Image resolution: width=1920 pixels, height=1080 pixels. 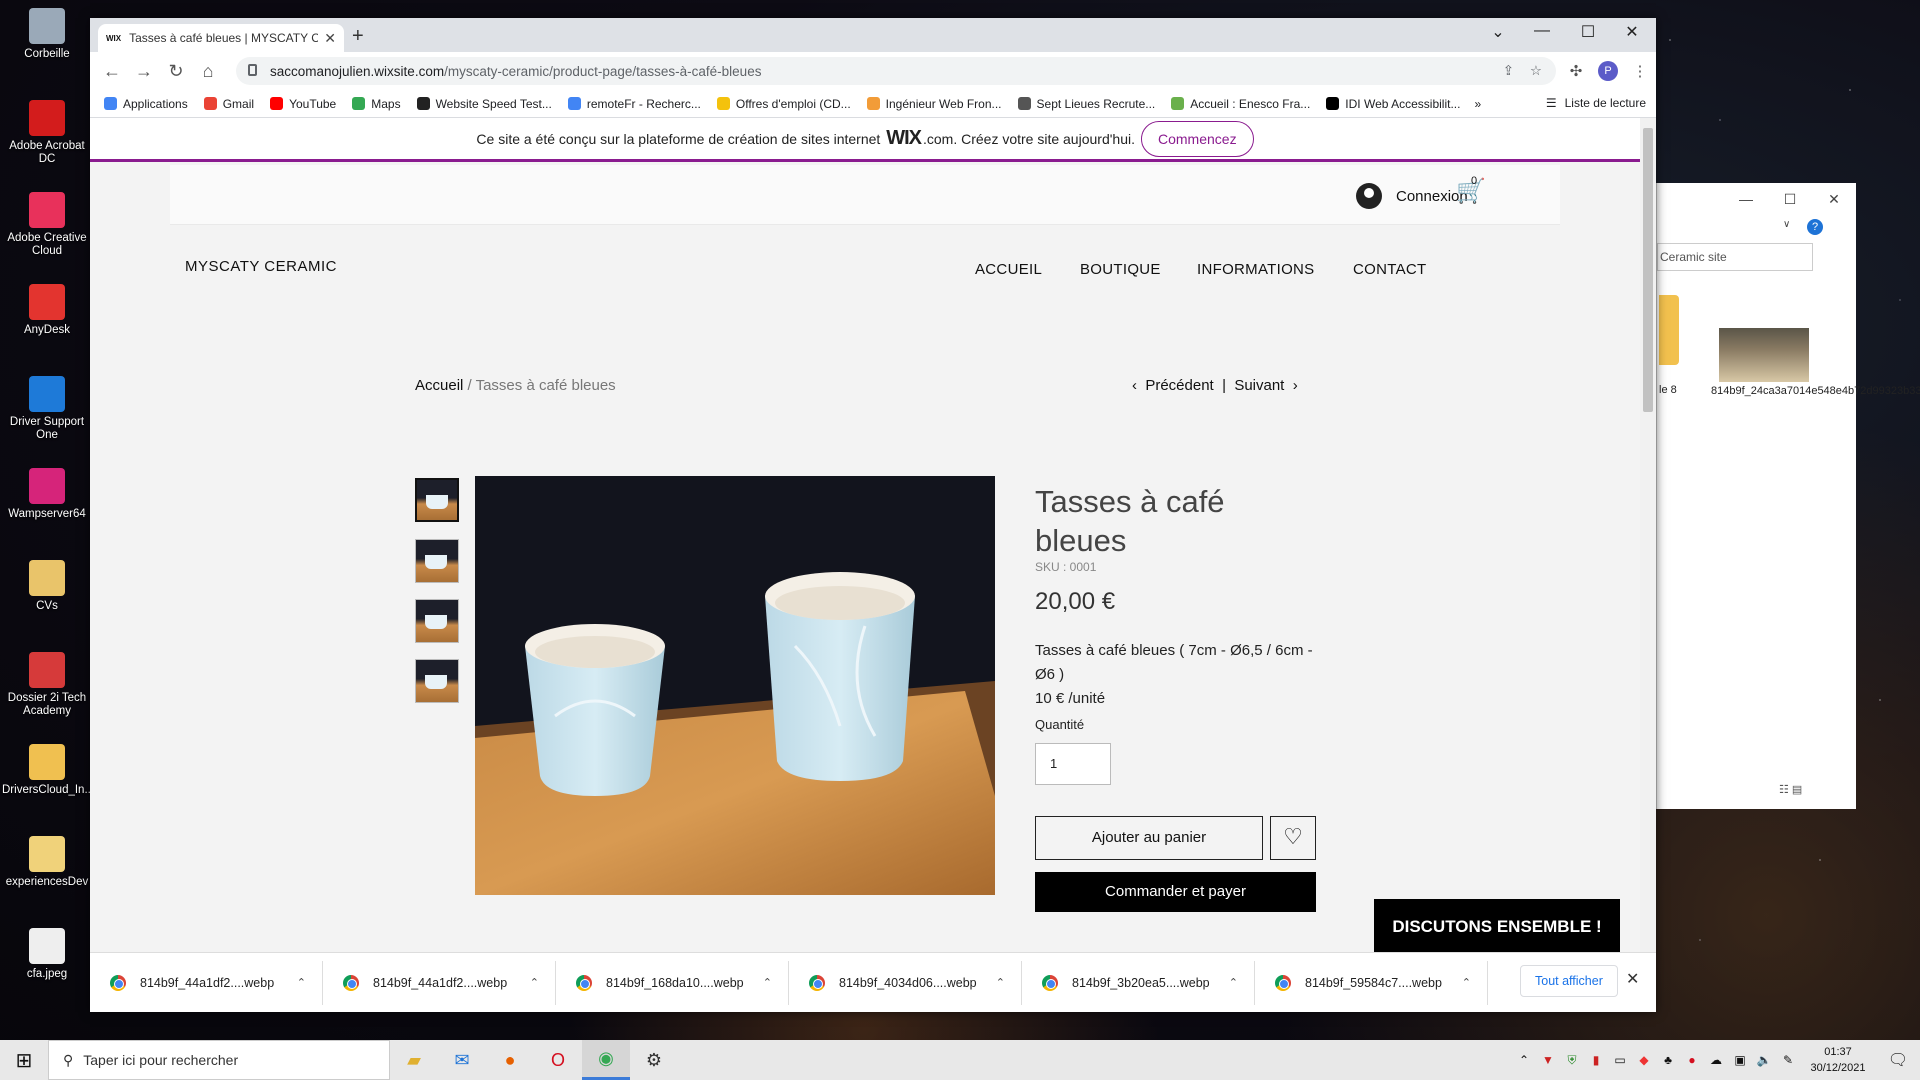 I want to click on desktop-icon: Corbeille, so click(x=47, y=34).